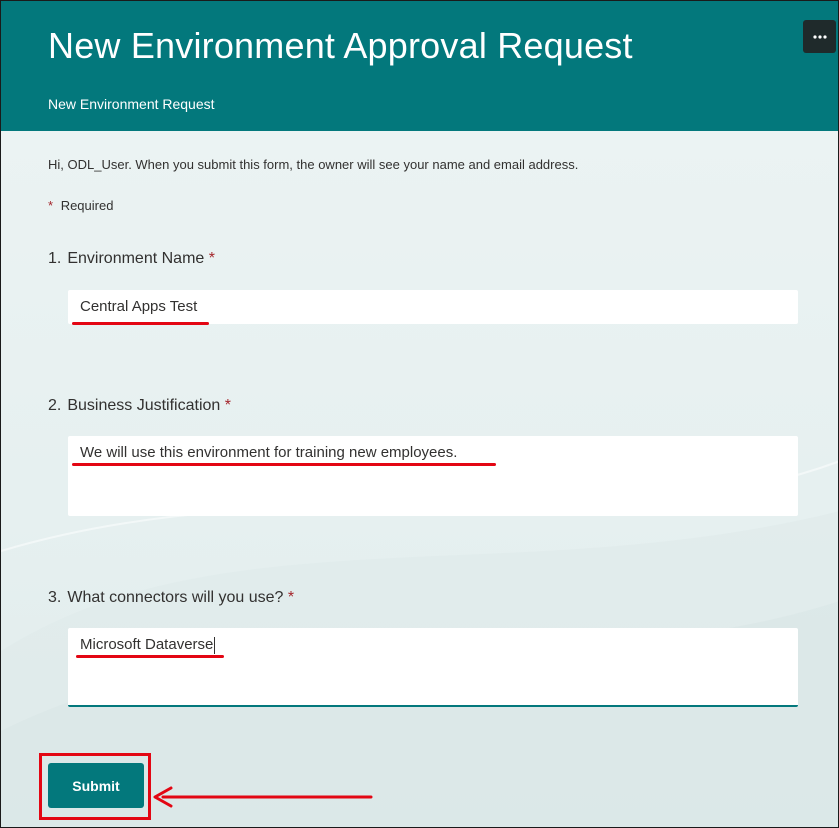 The height and width of the screenshot is (828, 839). What do you see at coordinates (131, 104) in the screenshot?
I see `form-subtitle: New Environment Request` at bounding box center [131, 104].